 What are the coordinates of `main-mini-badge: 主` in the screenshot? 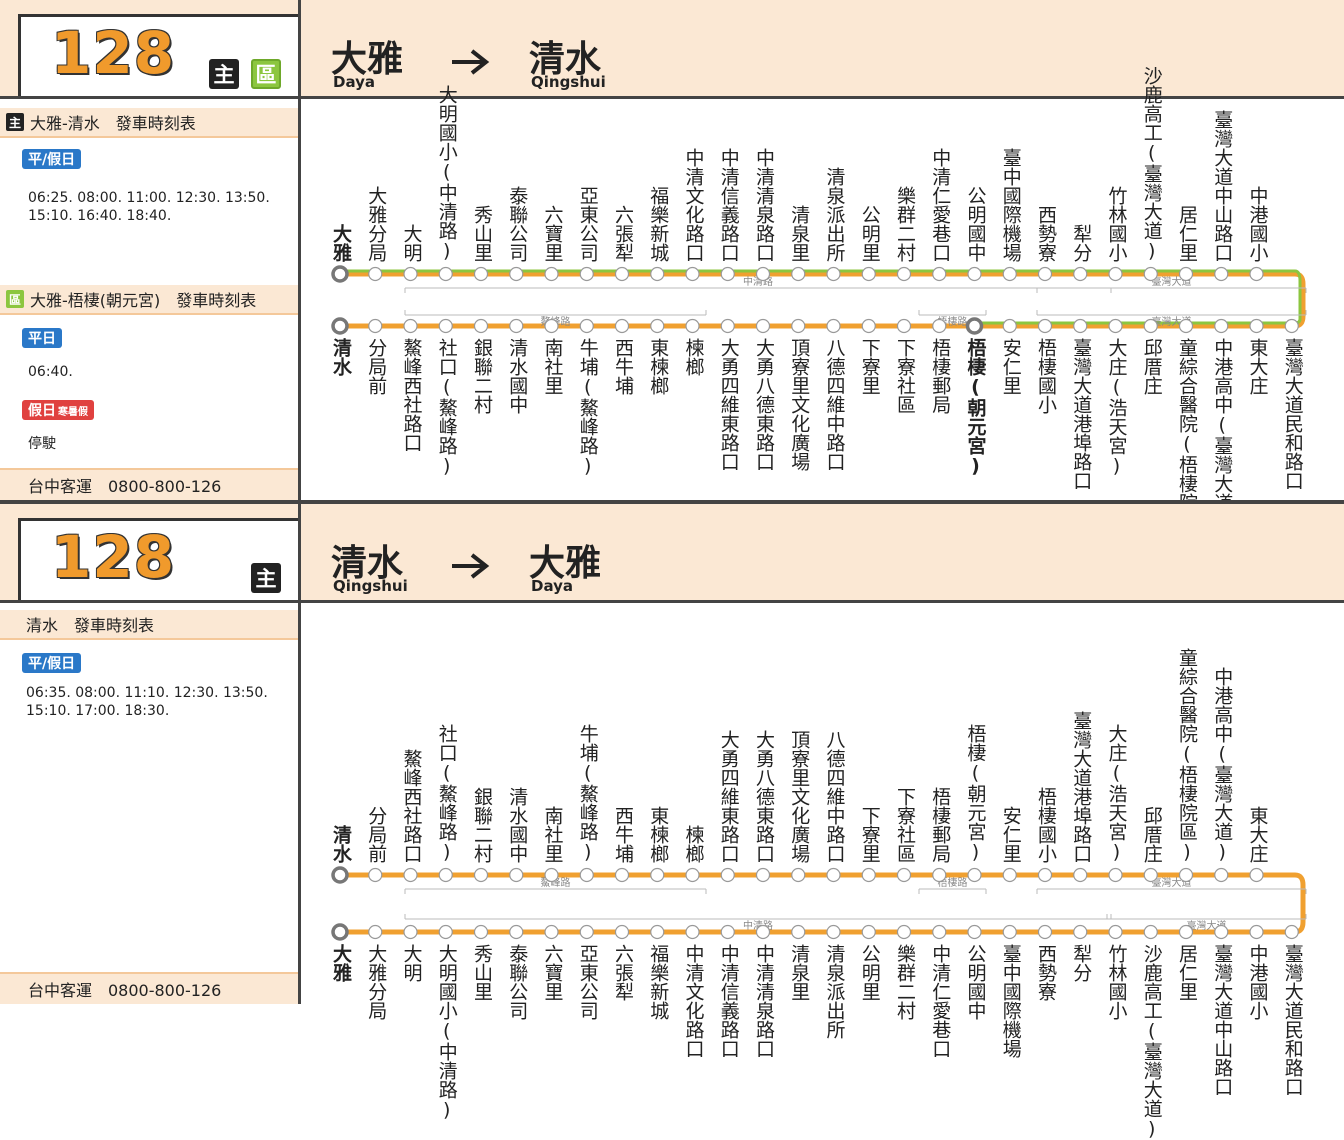 It's located at (15, 122).